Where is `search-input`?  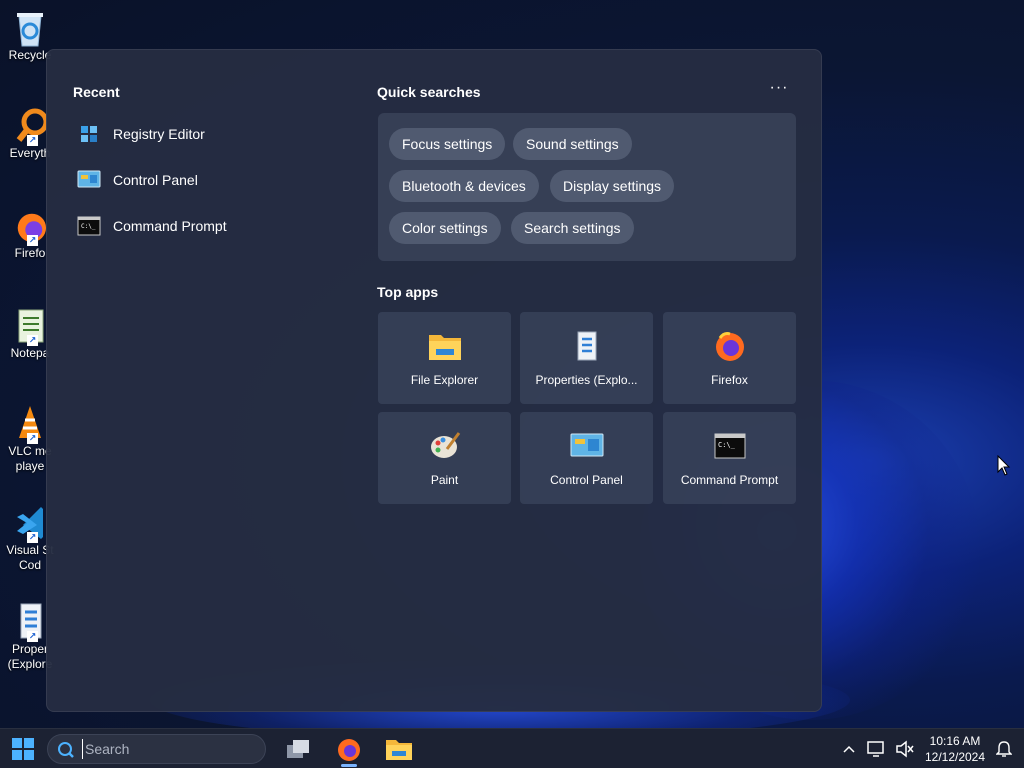
search-input is located at coordinates (167, 749).